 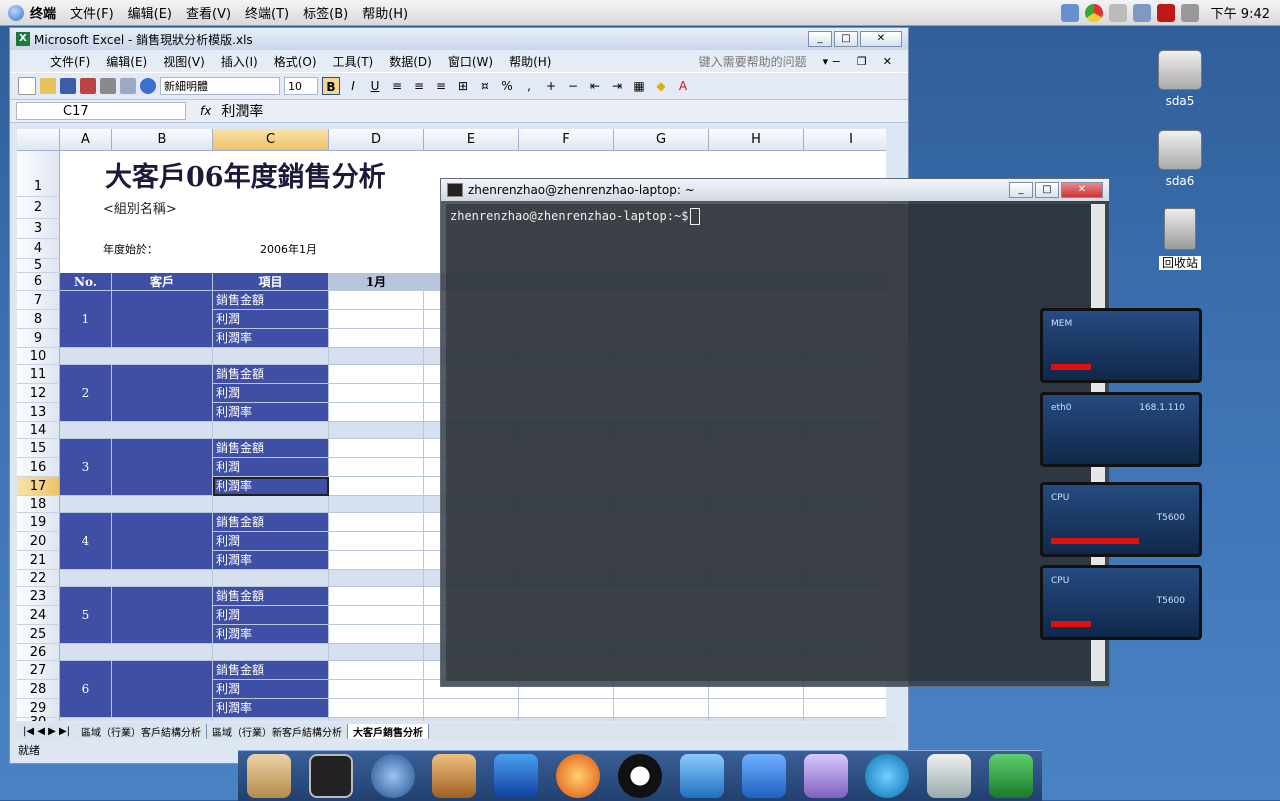 I want to click on row-header: 14, so click(x=38, y=430).